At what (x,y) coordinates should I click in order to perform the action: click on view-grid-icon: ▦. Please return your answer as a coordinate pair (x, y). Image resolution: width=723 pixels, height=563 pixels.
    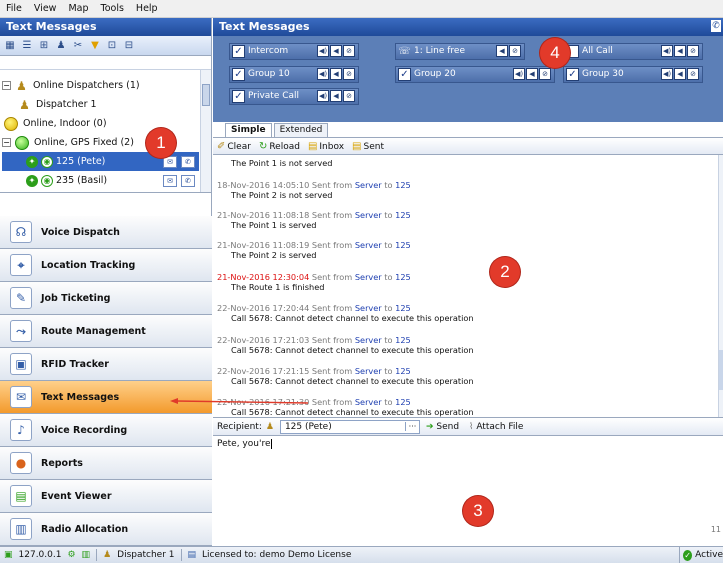
    Looking at the image, I should click on (10, 46).